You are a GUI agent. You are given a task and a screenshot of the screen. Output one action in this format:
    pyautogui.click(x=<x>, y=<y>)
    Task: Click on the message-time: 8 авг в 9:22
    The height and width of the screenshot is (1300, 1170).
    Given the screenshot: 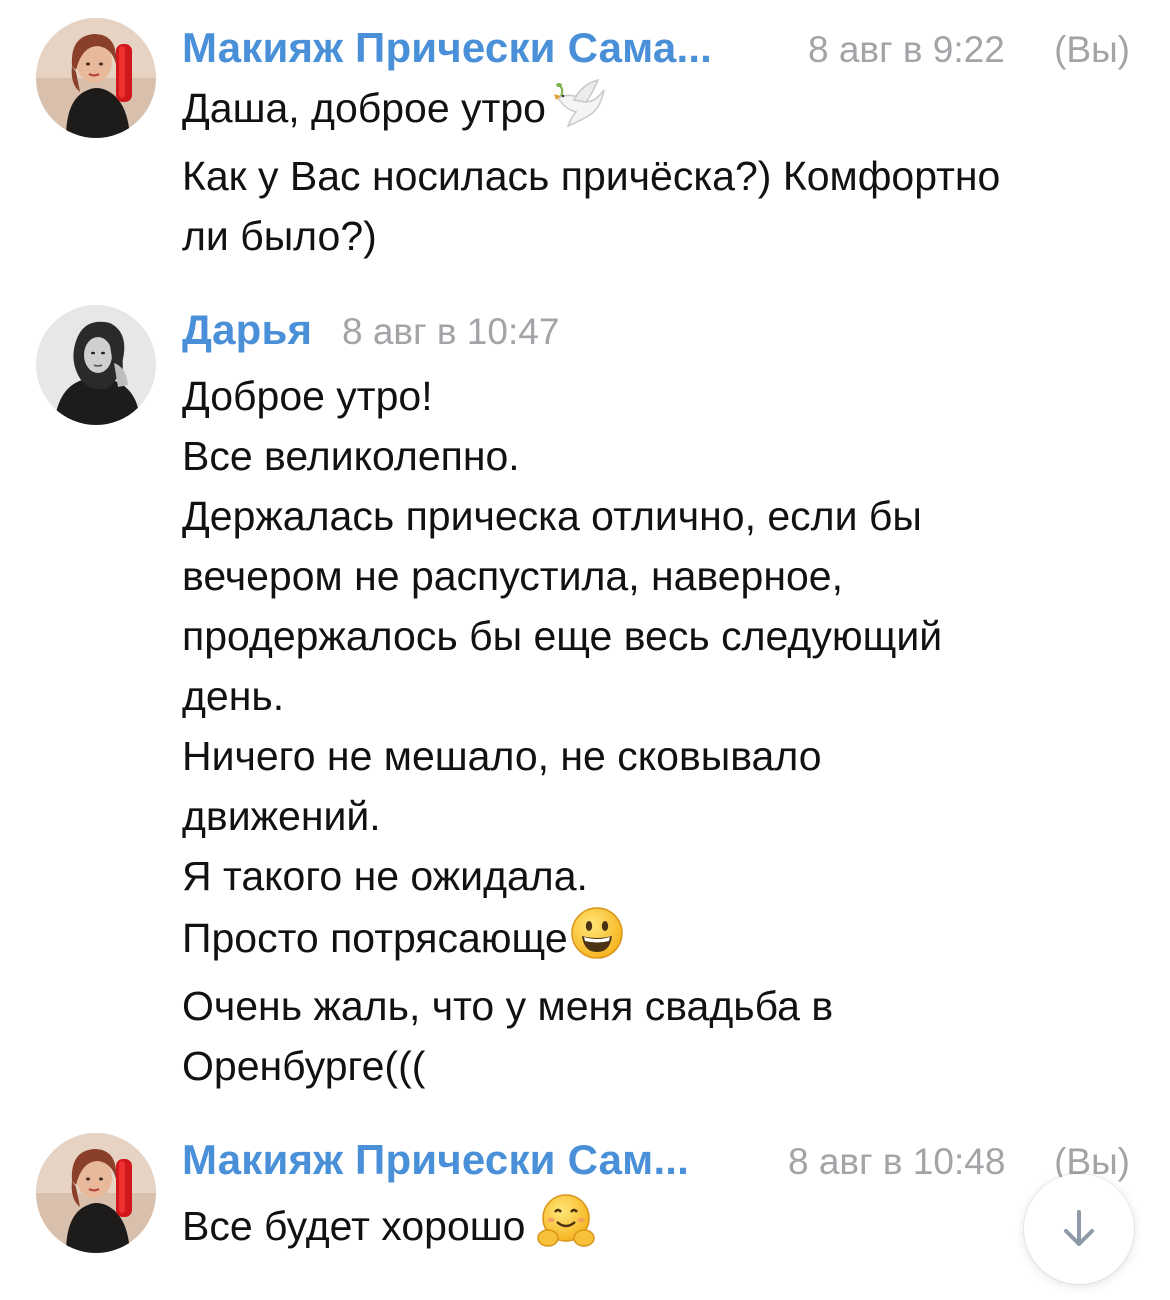 What is the action you would take?
    pyautogui.click(x=906, y=49)
    